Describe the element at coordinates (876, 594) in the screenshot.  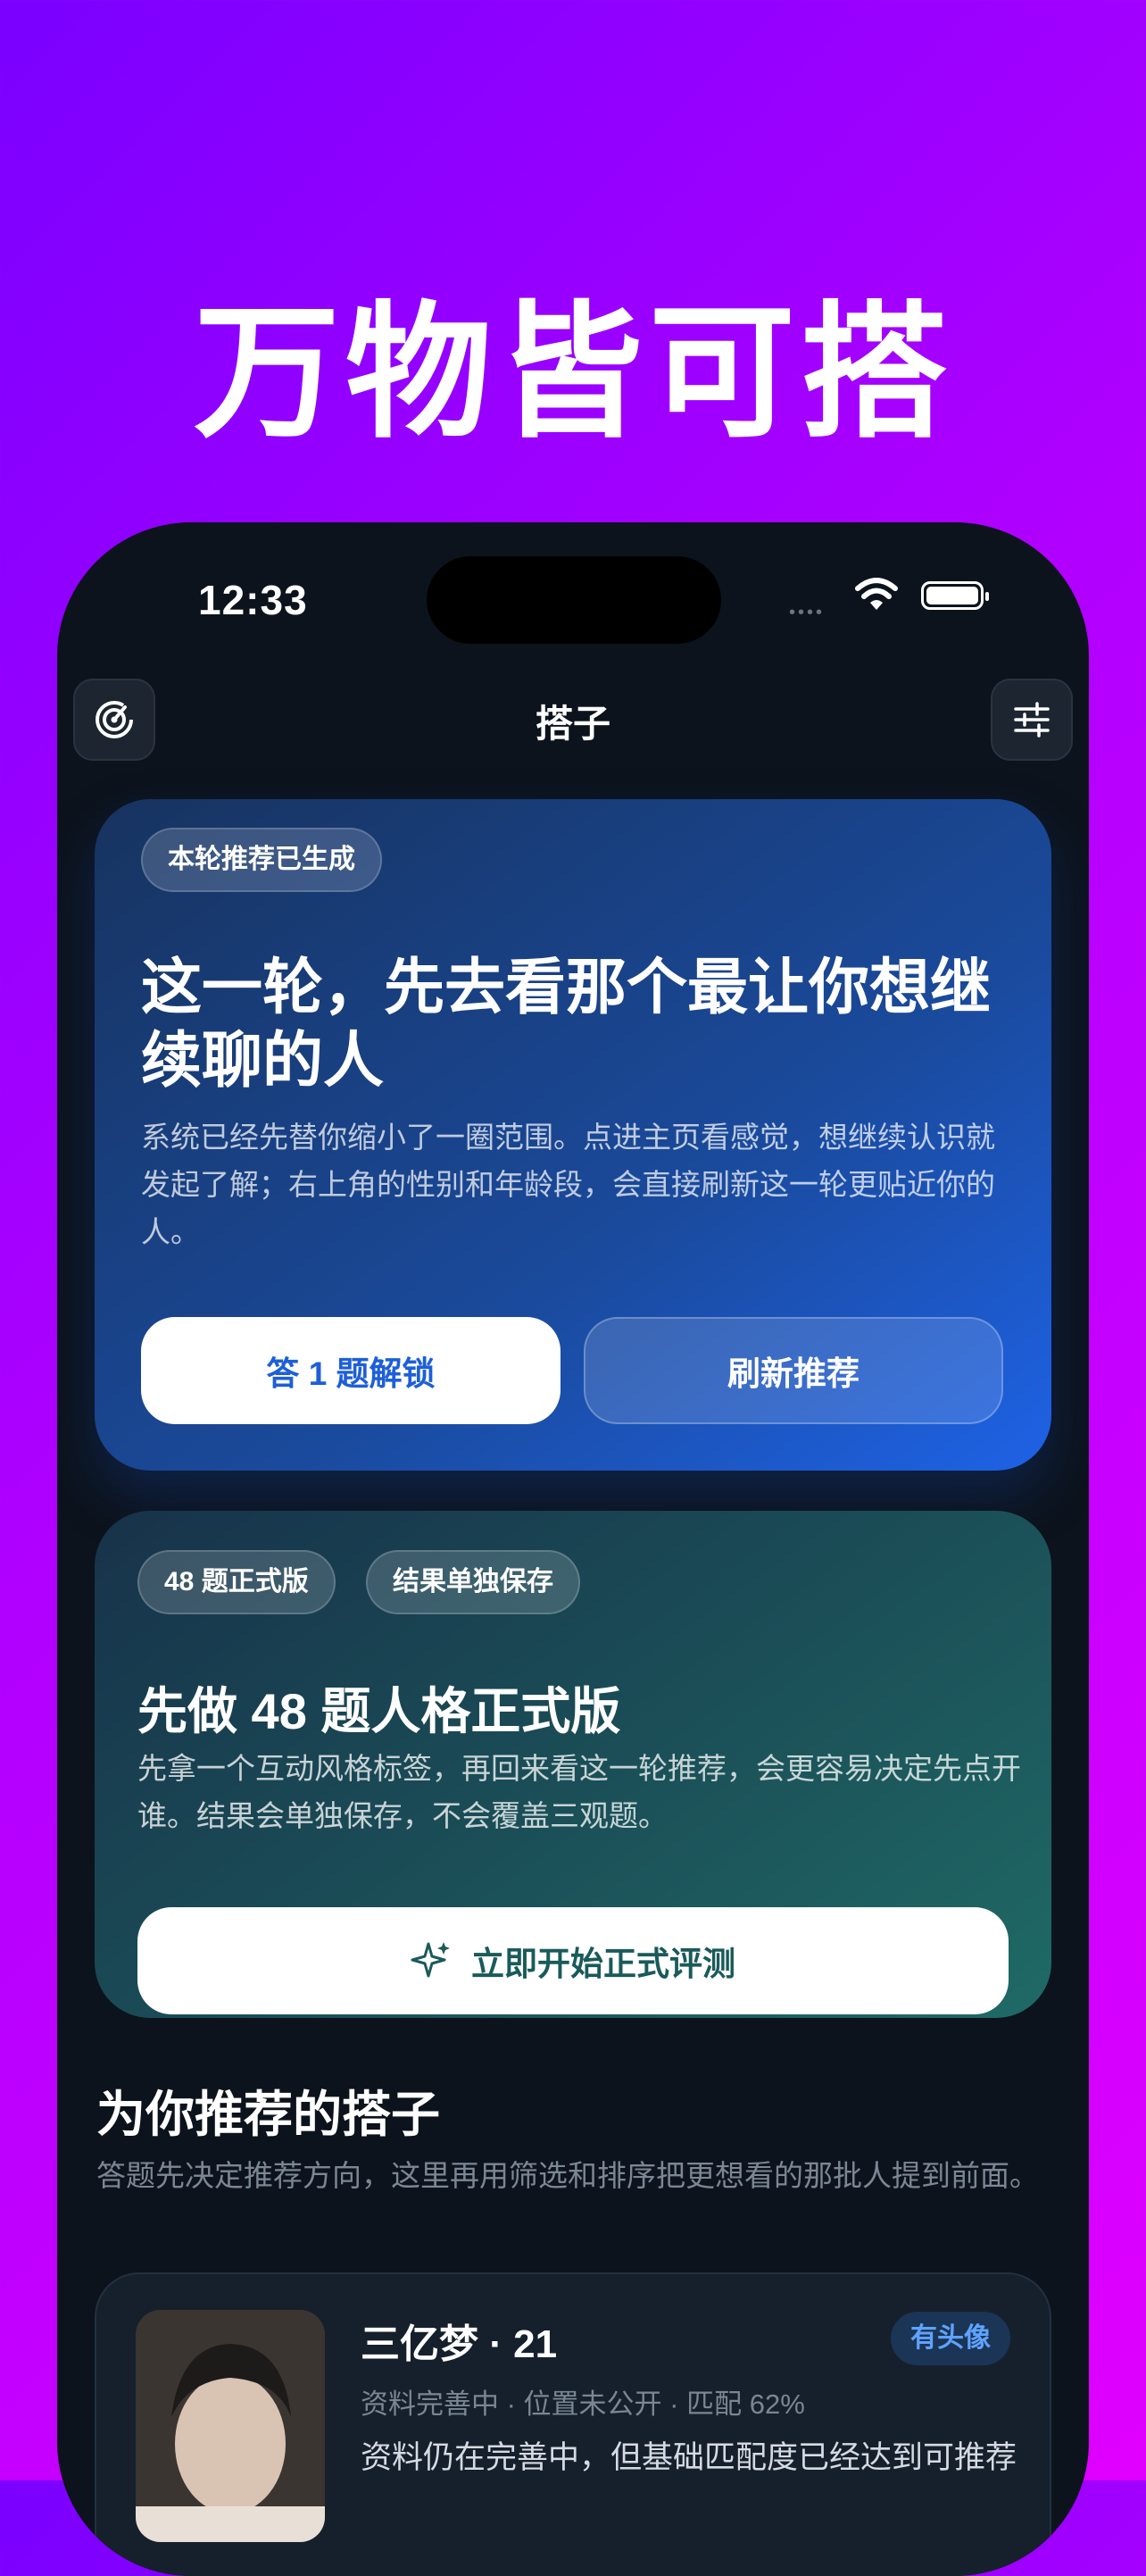
I see `wifi-icon` at that location.